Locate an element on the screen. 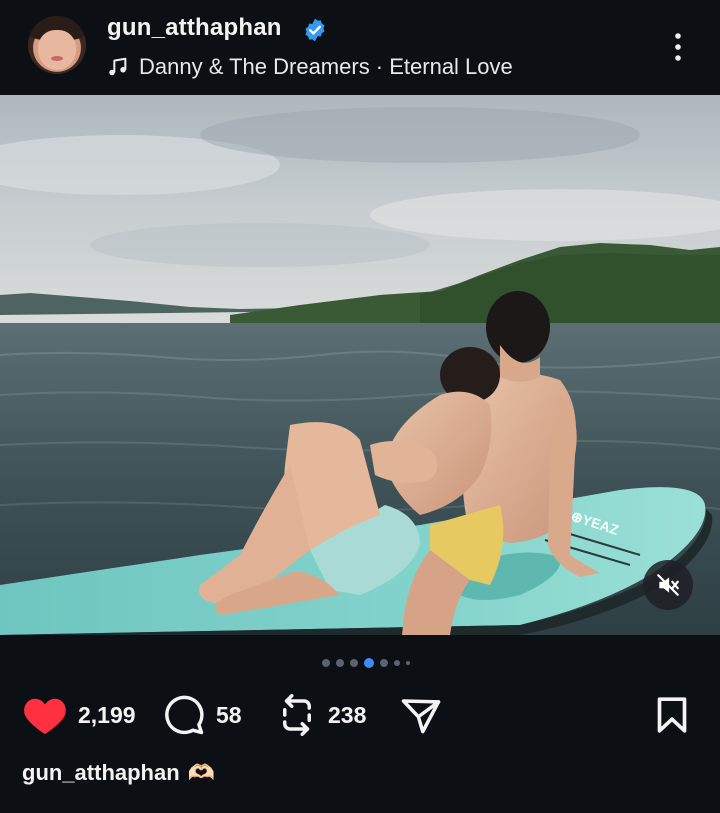 The height and width of the screenshot is (813, 720). mute-button is located at coordinates (668, 585).